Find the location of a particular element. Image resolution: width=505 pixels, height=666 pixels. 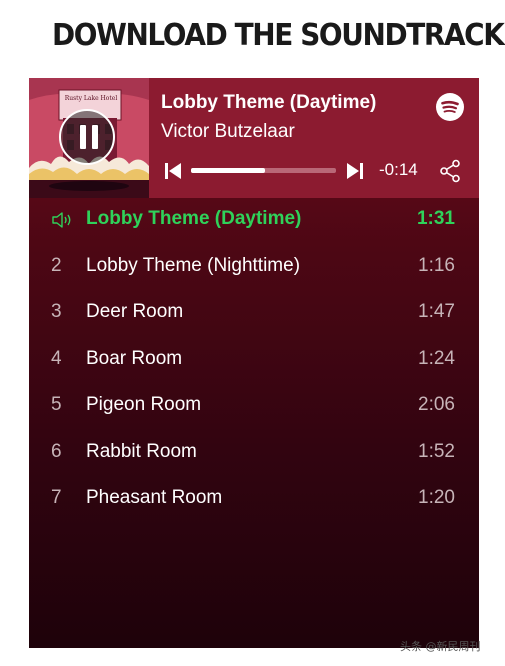

skip-previous-icon is located at coordinates (173, 171).